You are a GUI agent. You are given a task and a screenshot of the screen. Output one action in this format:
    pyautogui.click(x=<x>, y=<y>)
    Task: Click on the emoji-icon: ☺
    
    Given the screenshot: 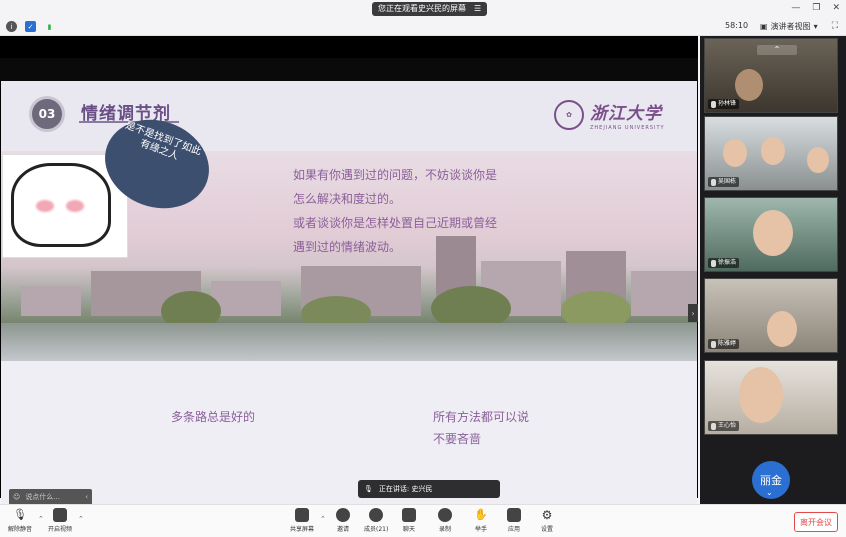 What is the action you would take?
    pyautogui.click(x=16, y=497)
    